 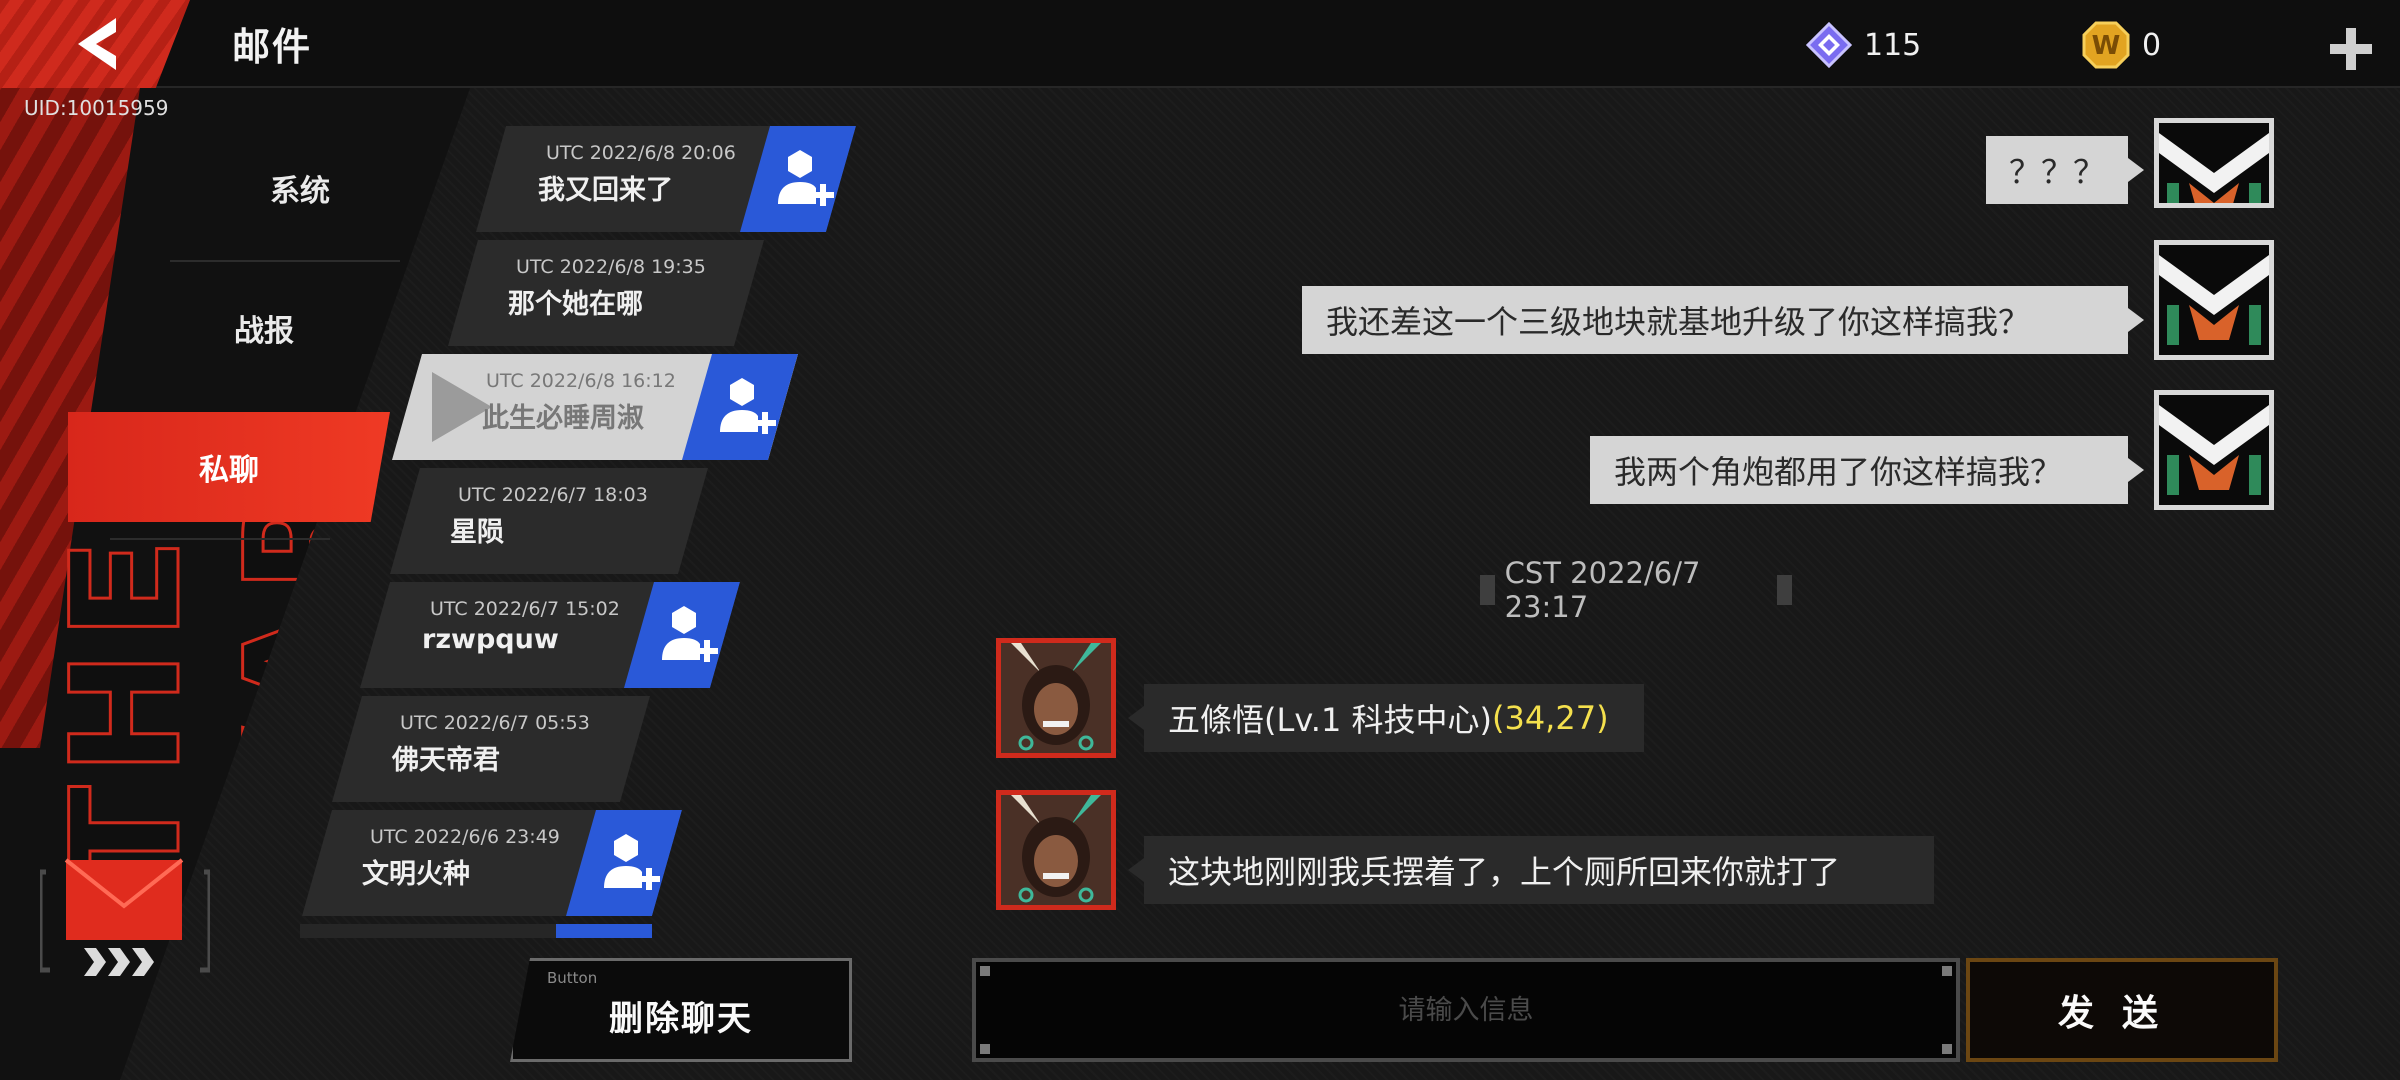 I want to click on tab-label: 系统, so click(x=300, y=191).